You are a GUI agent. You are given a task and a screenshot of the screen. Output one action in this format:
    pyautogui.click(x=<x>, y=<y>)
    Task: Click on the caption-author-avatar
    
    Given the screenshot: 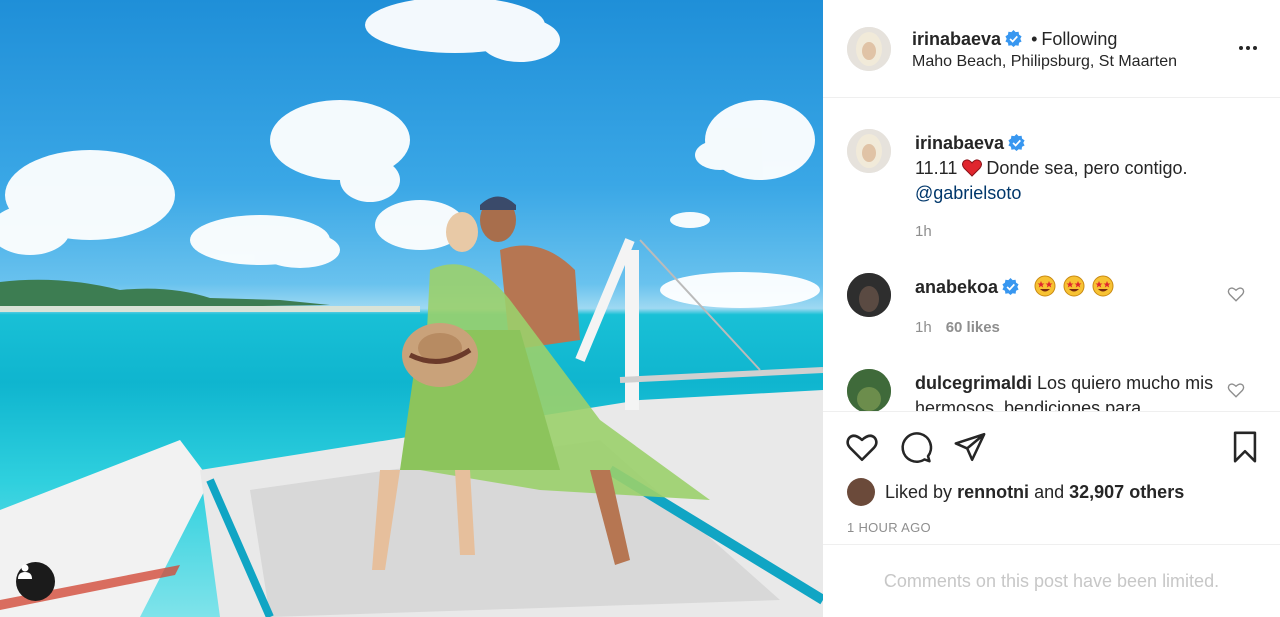 What is the action you would take?
    pyautogui.click(x=869, y=151)
    